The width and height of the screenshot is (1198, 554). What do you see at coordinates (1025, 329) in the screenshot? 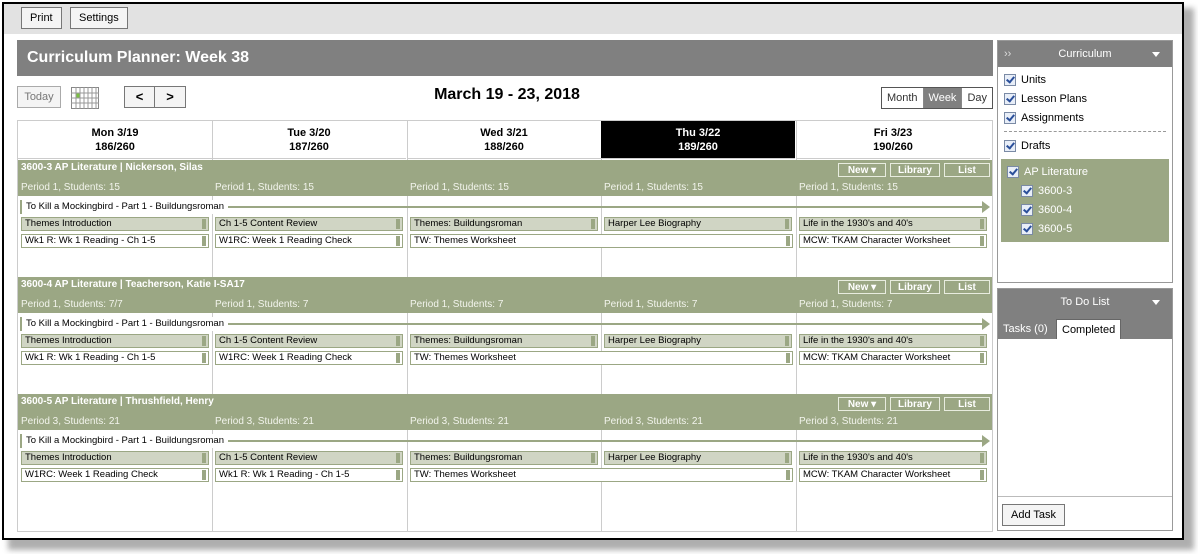
I see `tab-tasks: Tasks (0)` at bounding box center [1025, 329].